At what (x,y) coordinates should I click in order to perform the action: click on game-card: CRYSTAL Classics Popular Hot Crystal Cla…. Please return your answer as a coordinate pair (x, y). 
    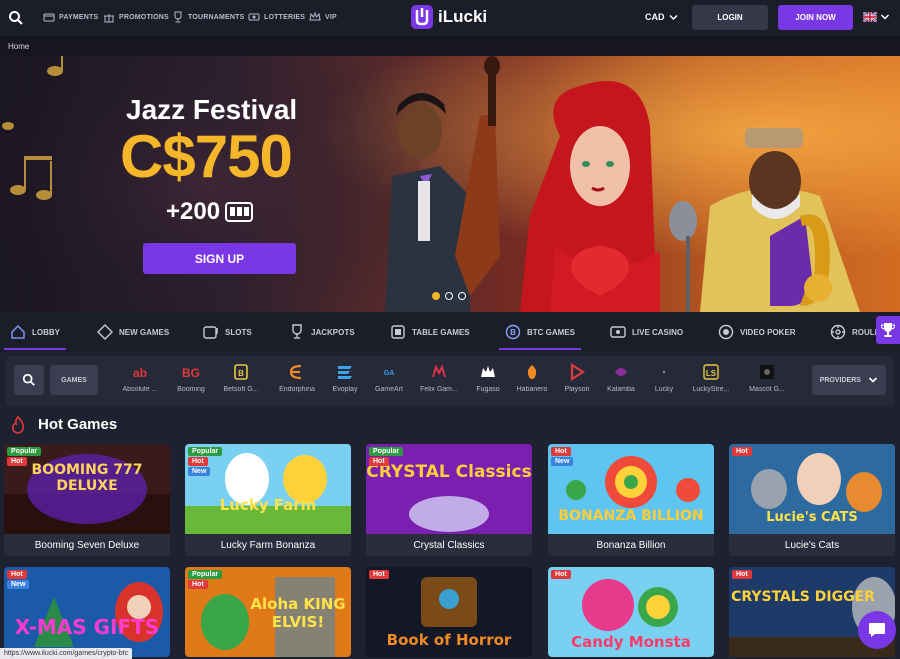
    Looking at the image, I should click on (449, 500).